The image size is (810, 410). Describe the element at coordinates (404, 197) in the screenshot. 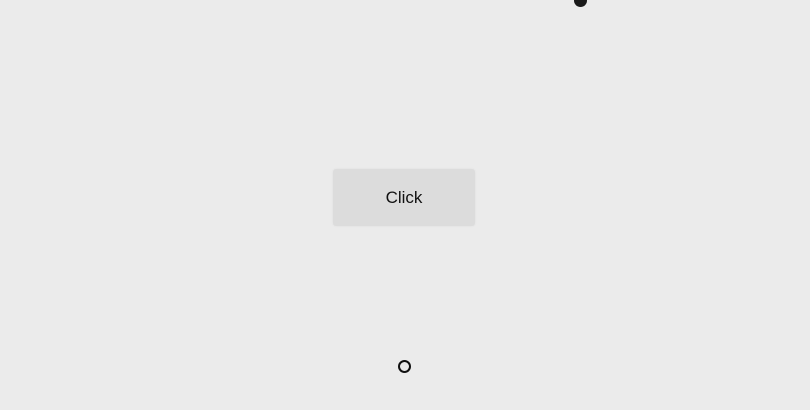

I see `click-button: Click` at that location.